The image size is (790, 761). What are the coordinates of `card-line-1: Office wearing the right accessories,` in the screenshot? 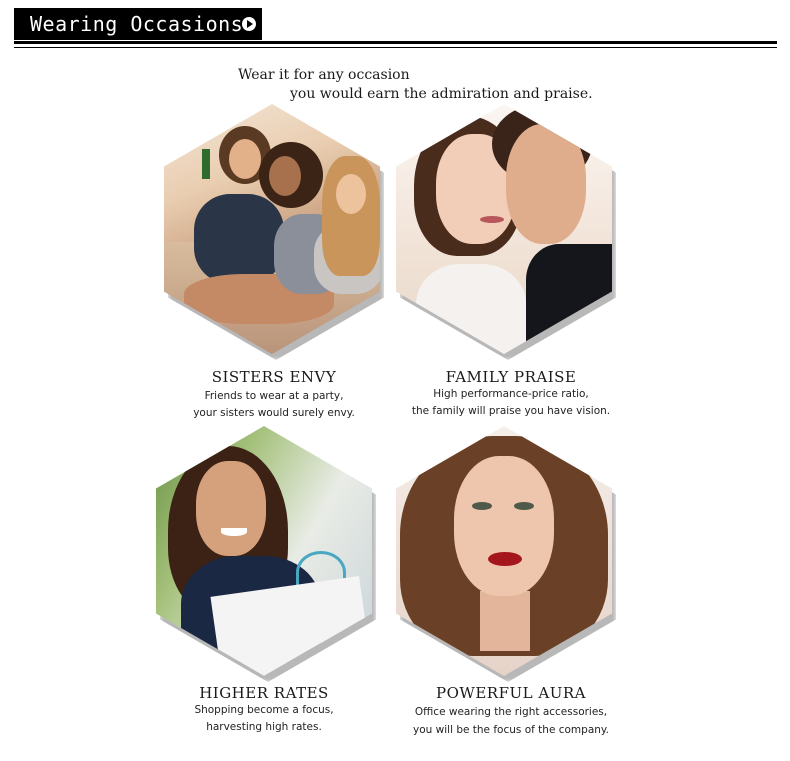 It's located at (511, 712).